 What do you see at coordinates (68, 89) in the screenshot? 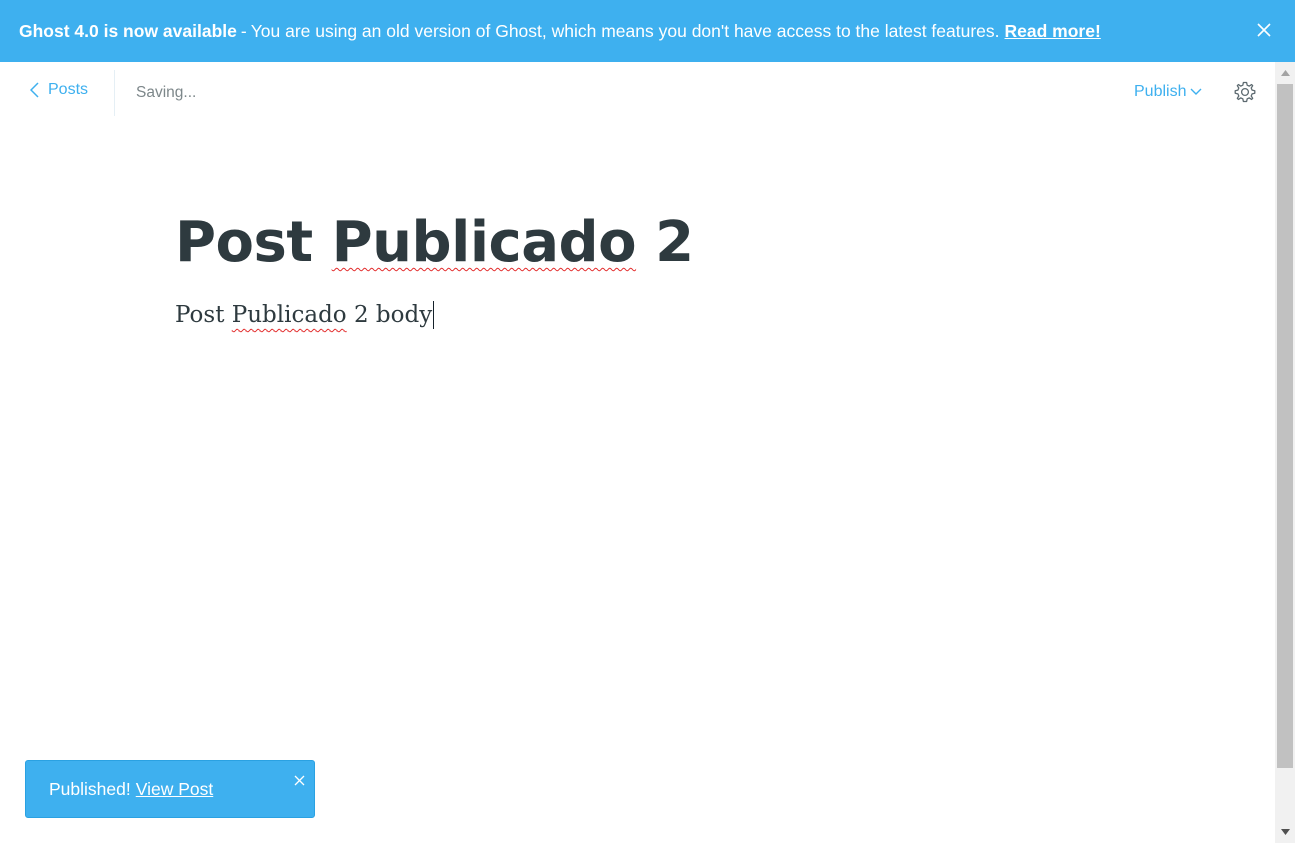
I see `back-label: Posts` at bounding box center [68, 89].